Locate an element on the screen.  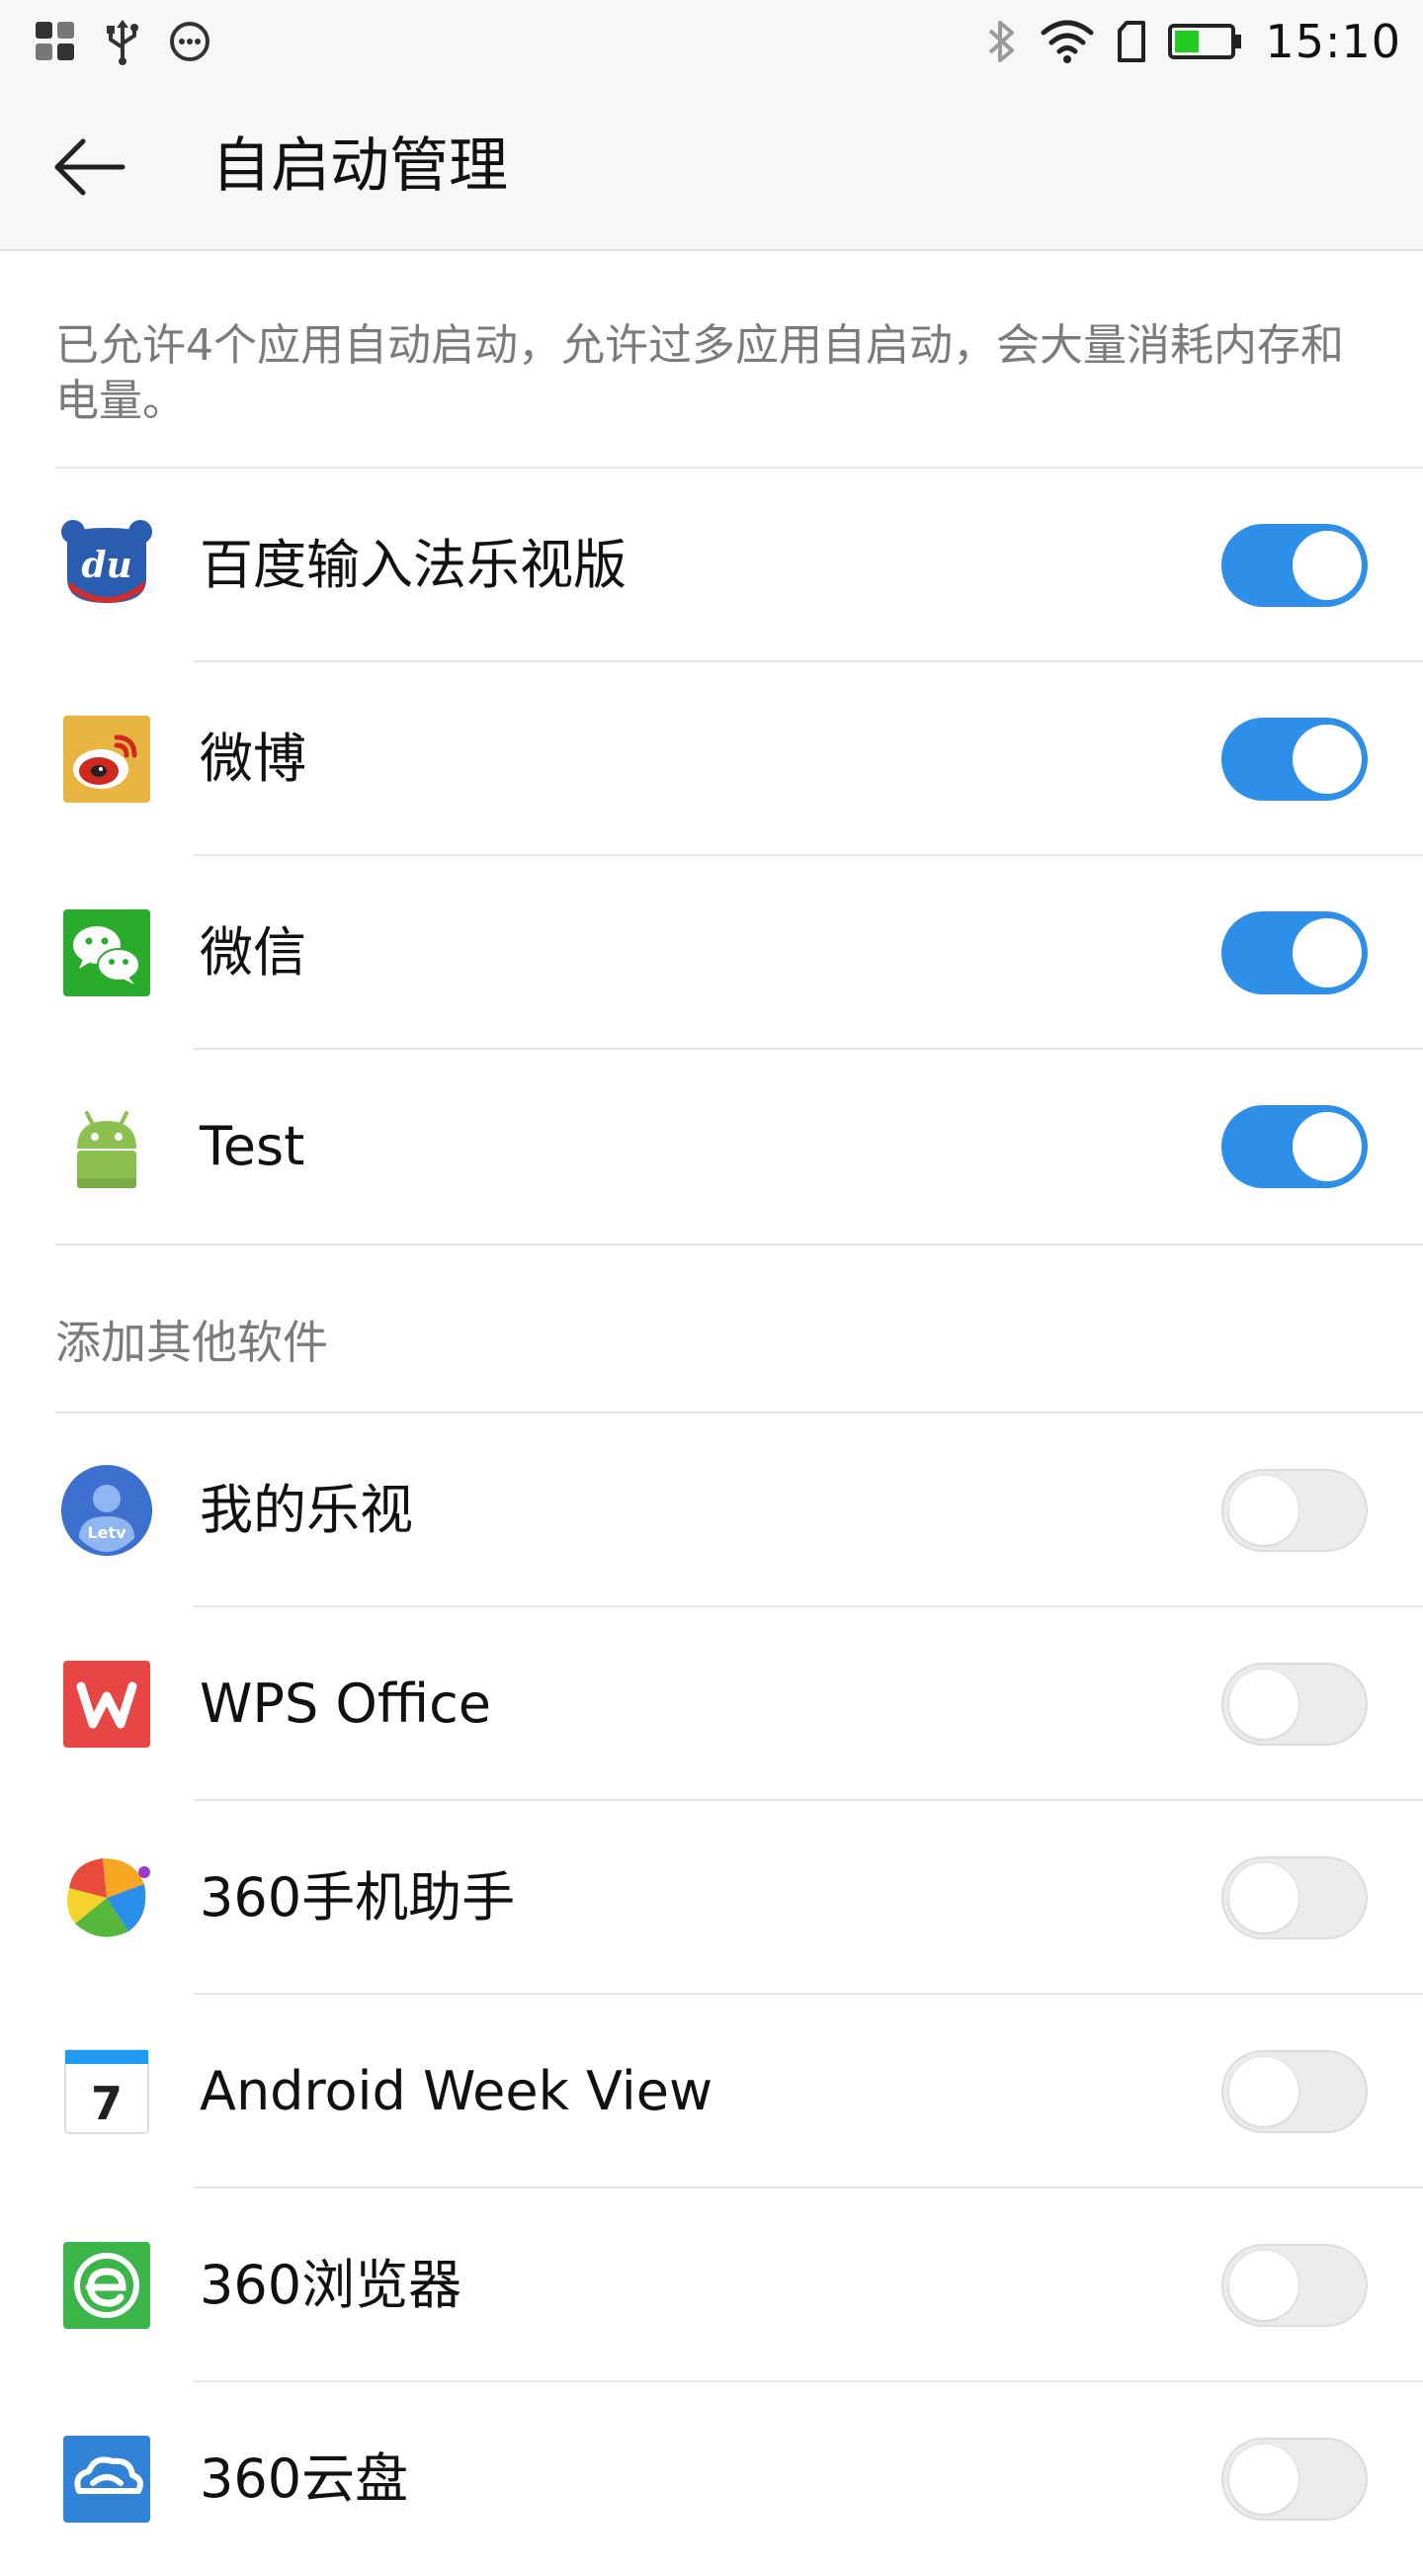
app-name: 360手机助手 is located at coordinates (358, 1897).